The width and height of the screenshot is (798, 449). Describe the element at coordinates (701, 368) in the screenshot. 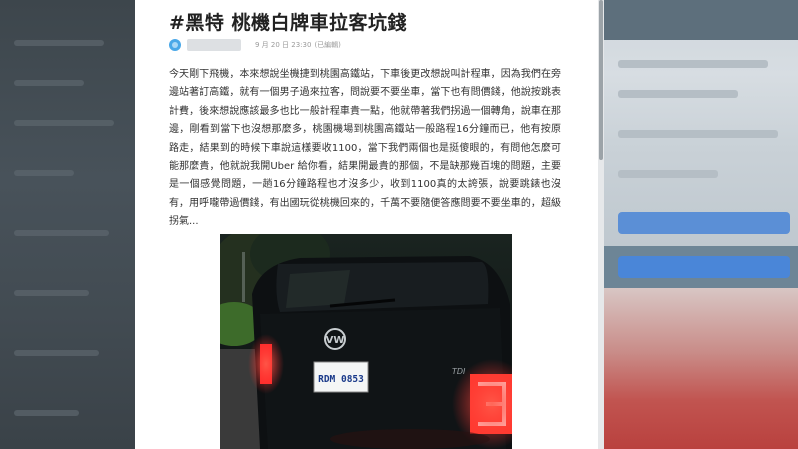

I see `blurred-ad-image` at that location.